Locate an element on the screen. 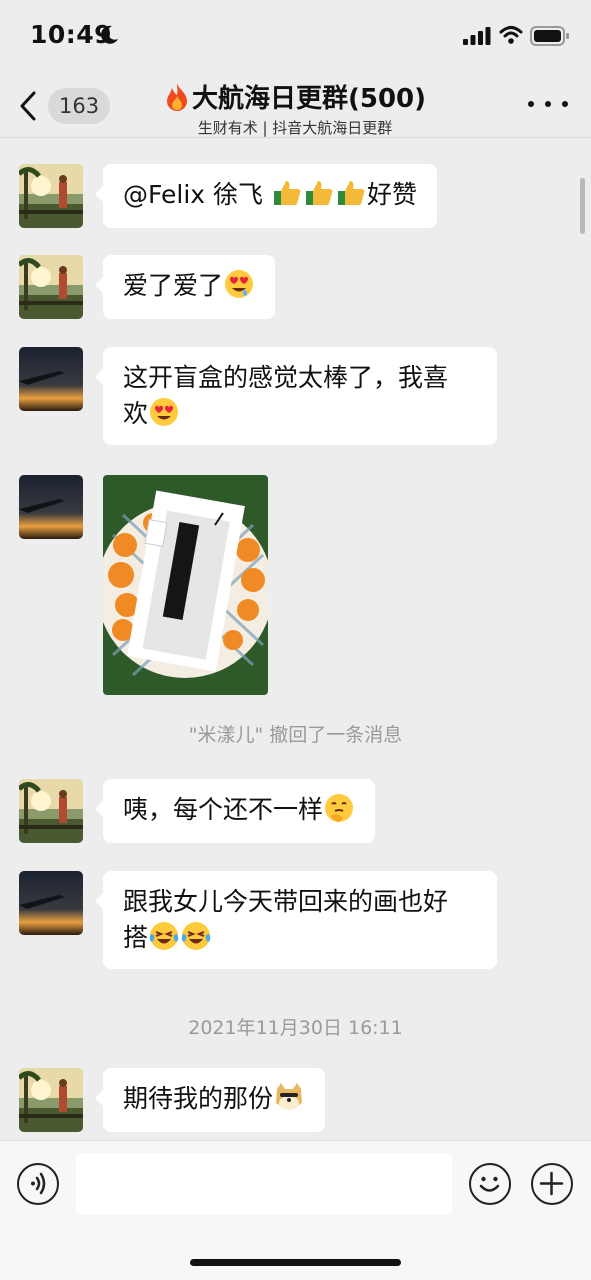 Image resolution: width=591 pixels, height=1280 pixels. voice-input-button is located at coordinates (38, 1184).